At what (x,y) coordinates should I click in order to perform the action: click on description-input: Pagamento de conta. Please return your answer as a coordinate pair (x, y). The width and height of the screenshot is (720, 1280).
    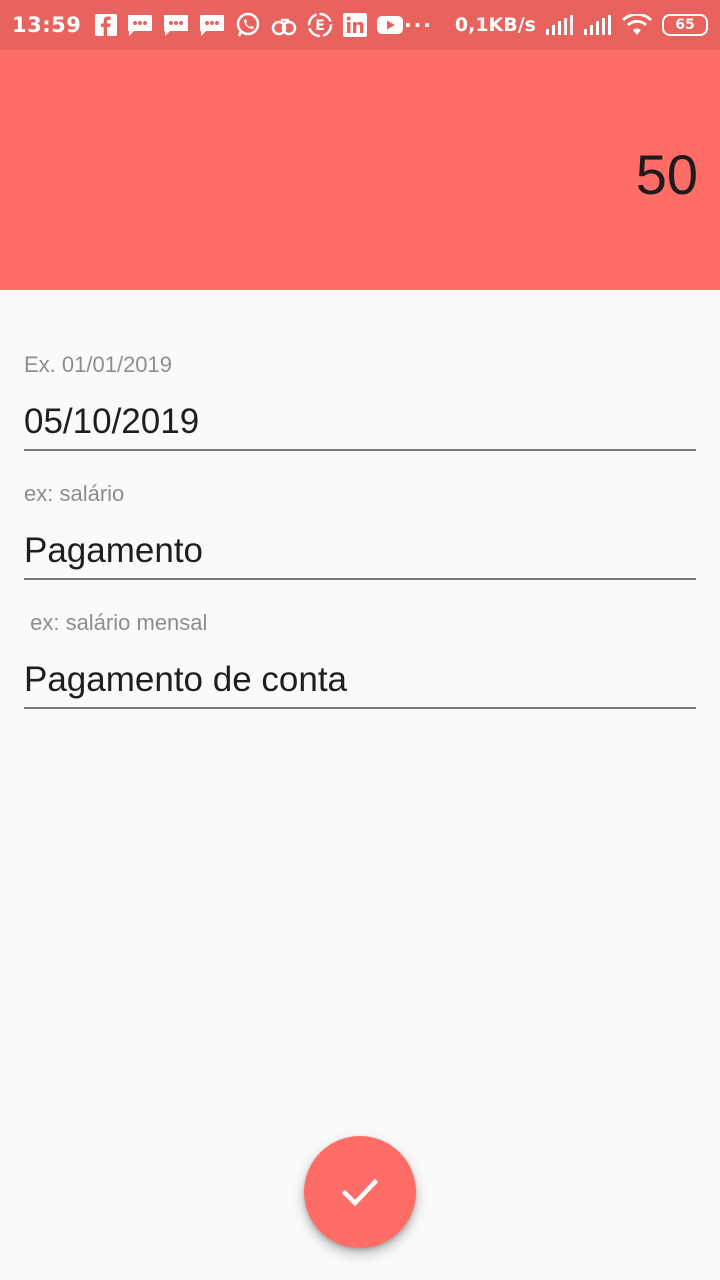
    Looking at the image, I should click on (185, 680).